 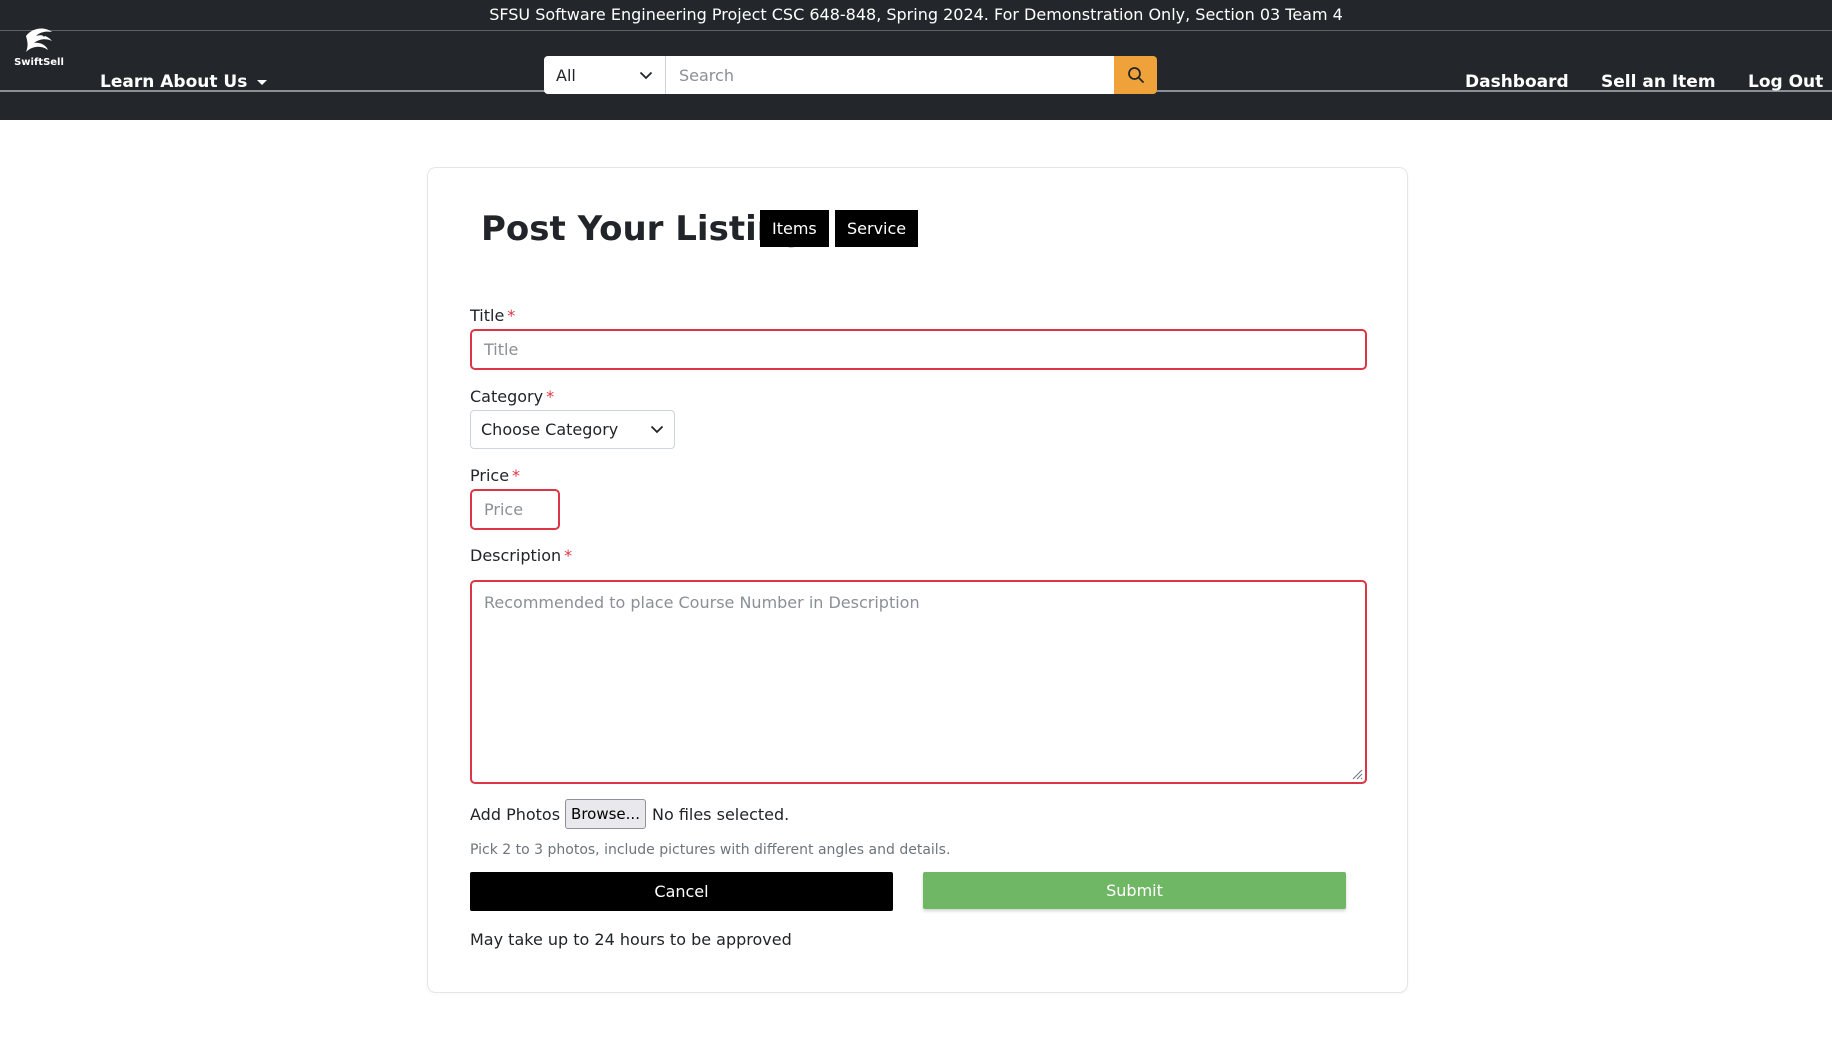 What do you see at coordinates (566, 75) in the screenshot?
I see `search-category-value: All` at bounding box center [566, 75].